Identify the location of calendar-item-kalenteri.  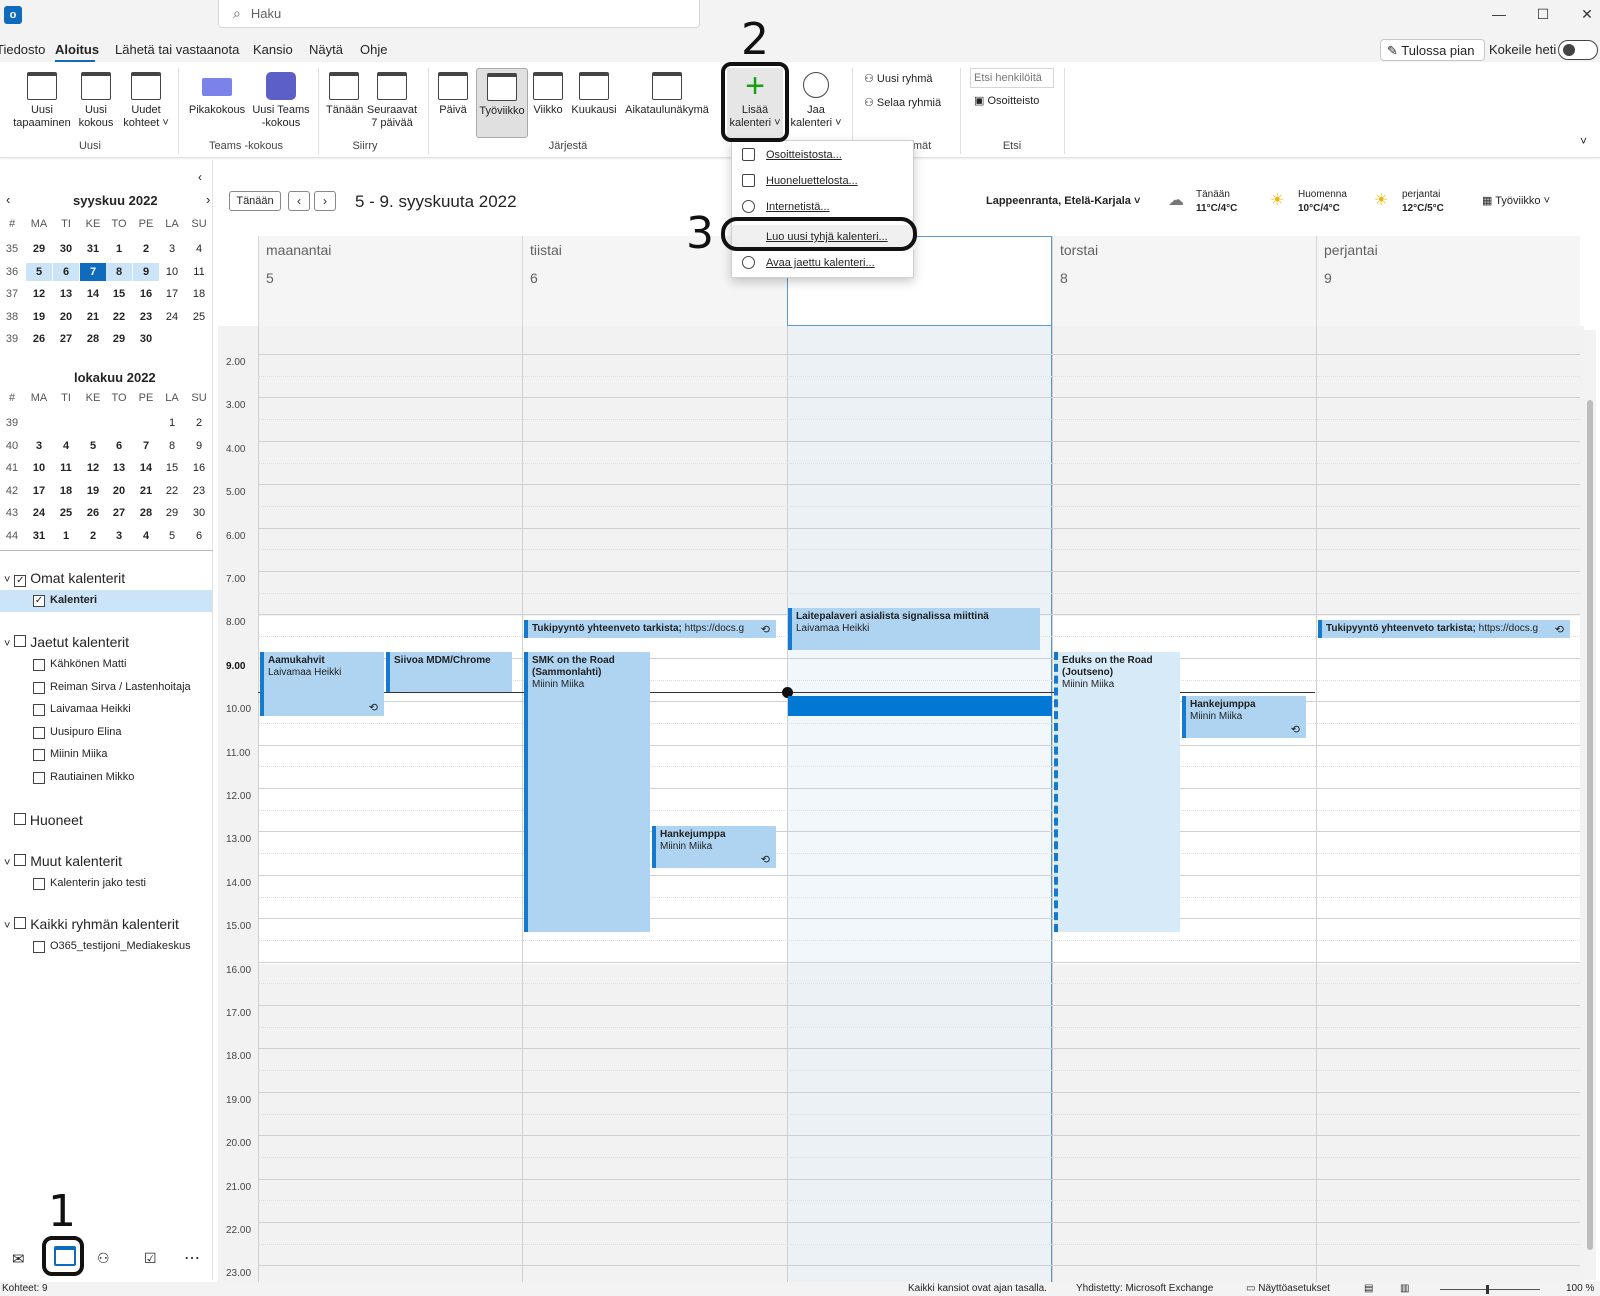
(106, 601).